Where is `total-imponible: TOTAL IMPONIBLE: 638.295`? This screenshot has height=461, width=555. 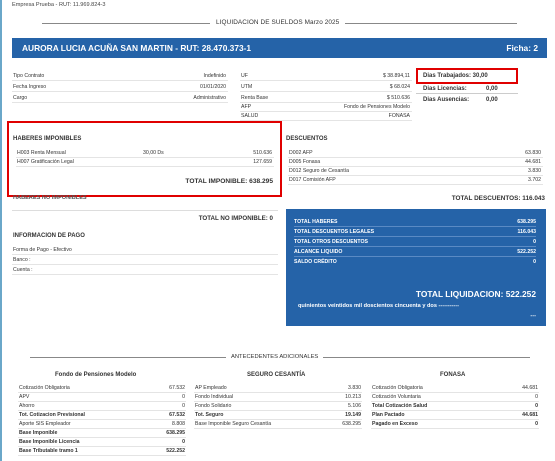 total-imponible: TOTAL IMPONIBLE: 638.295 is located at coordinates (229, 181).